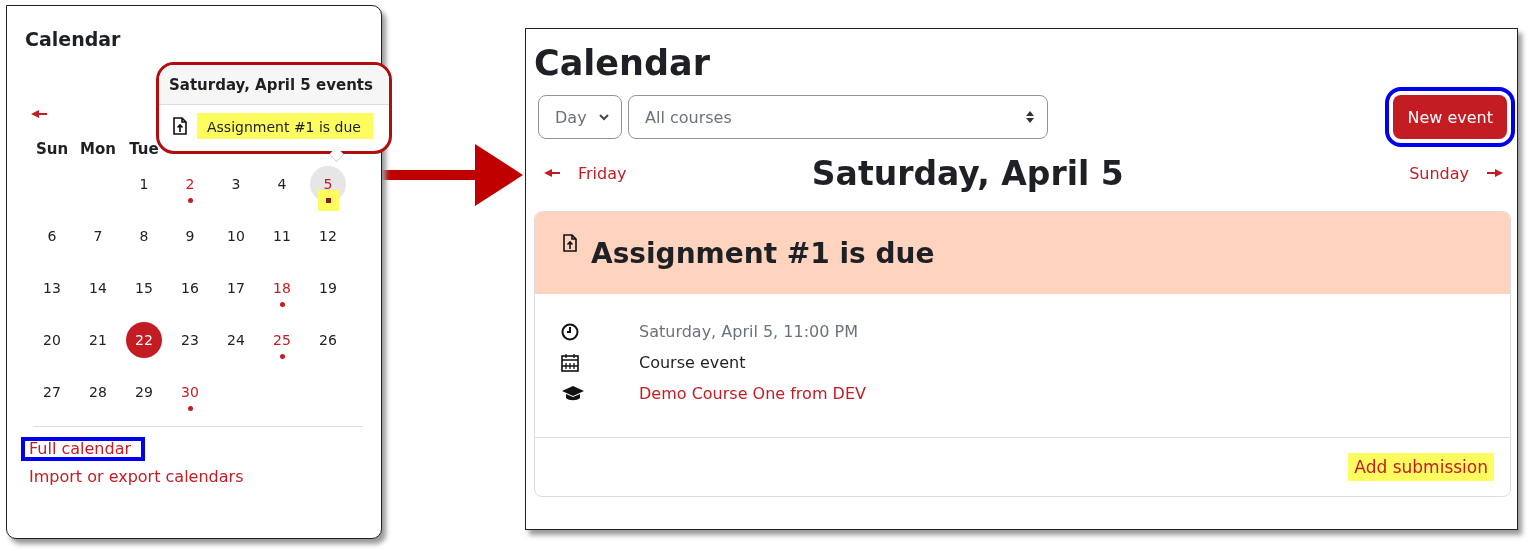 This screenshot has height=551, width=1528. What do you see at coordinates (52, 150) in the screenshot?
I see `weekday-label: Sun` at bounding box center [52, 150].